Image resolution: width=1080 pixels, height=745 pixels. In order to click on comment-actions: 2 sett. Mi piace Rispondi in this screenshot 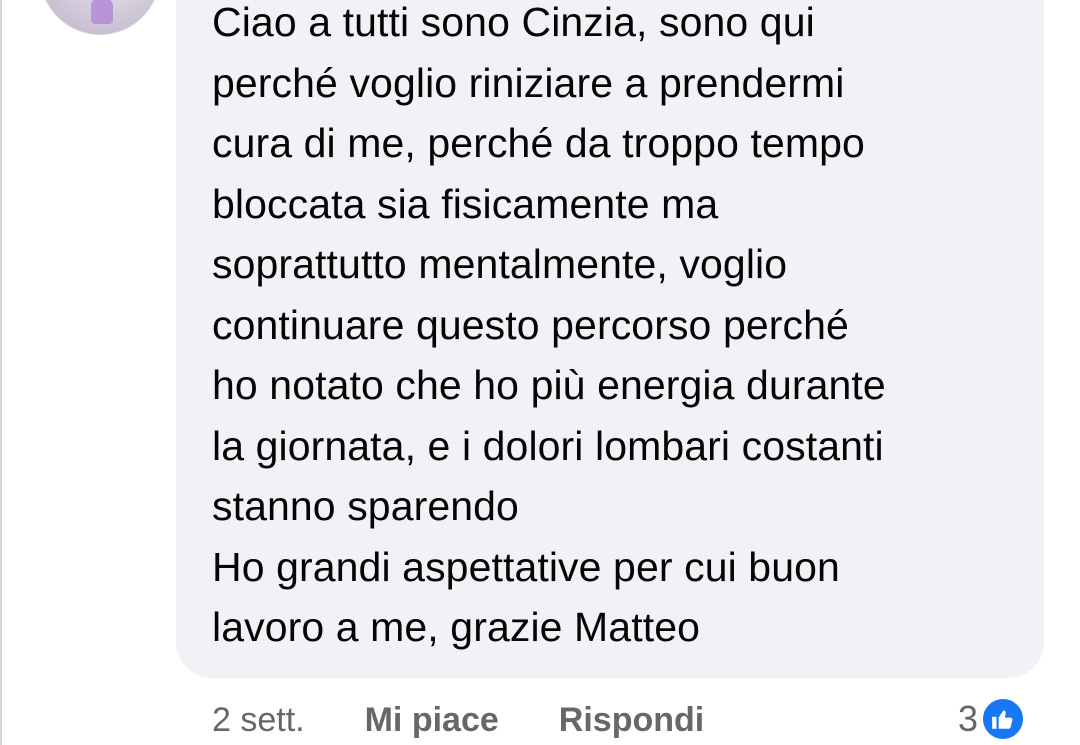, I will do `click(458, 720)`.